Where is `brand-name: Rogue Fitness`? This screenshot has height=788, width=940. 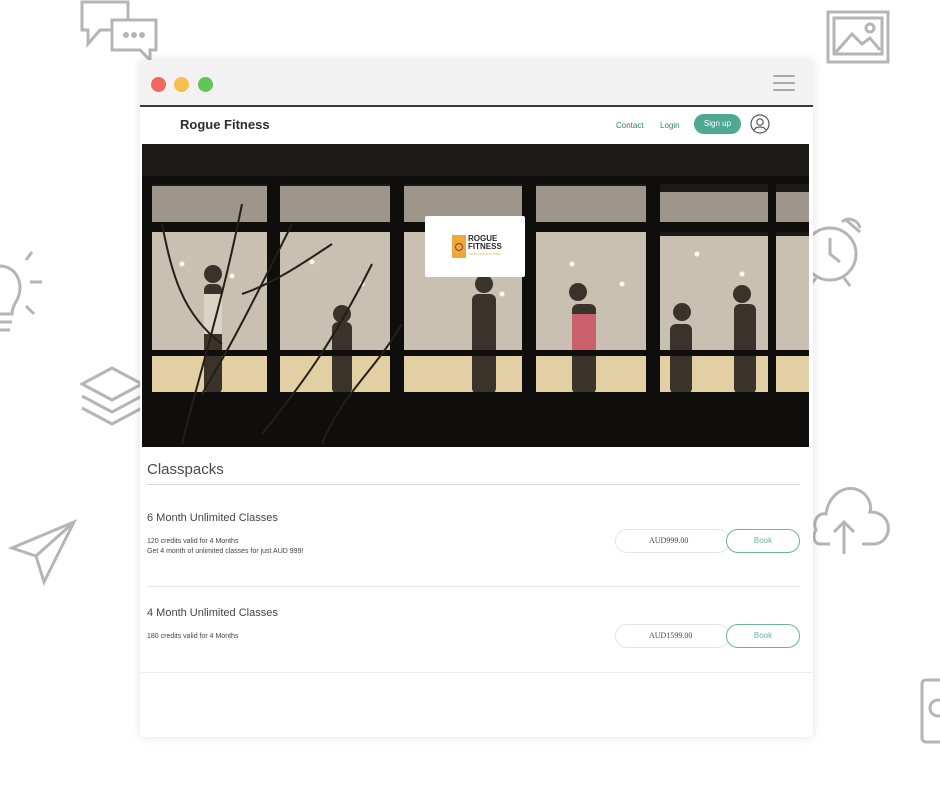
brand-name: Rogue Fitness is located at coordinates (225, 124).